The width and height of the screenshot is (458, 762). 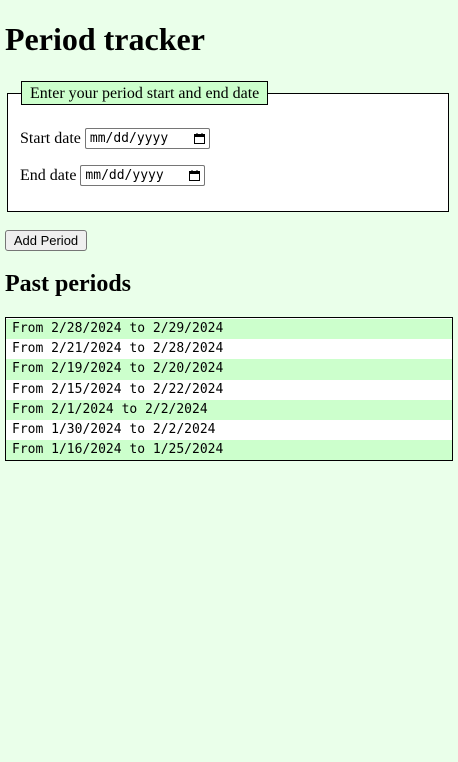 What do you see at coordinates (145, 93) in the screenshot?
I see `form-legend: Enter your period start and end date` at bounding box center [145, 93].